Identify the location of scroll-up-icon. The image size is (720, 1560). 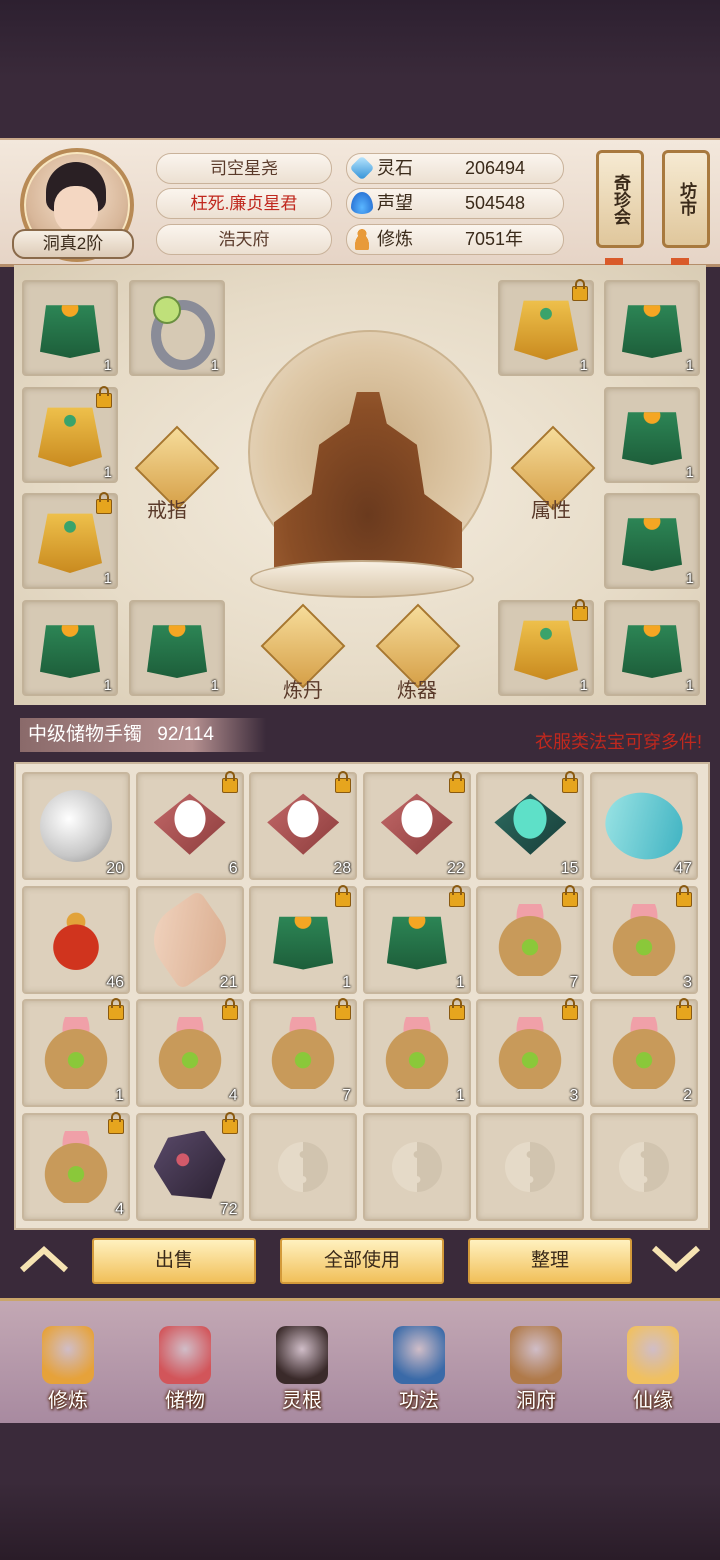
(44, 1259).